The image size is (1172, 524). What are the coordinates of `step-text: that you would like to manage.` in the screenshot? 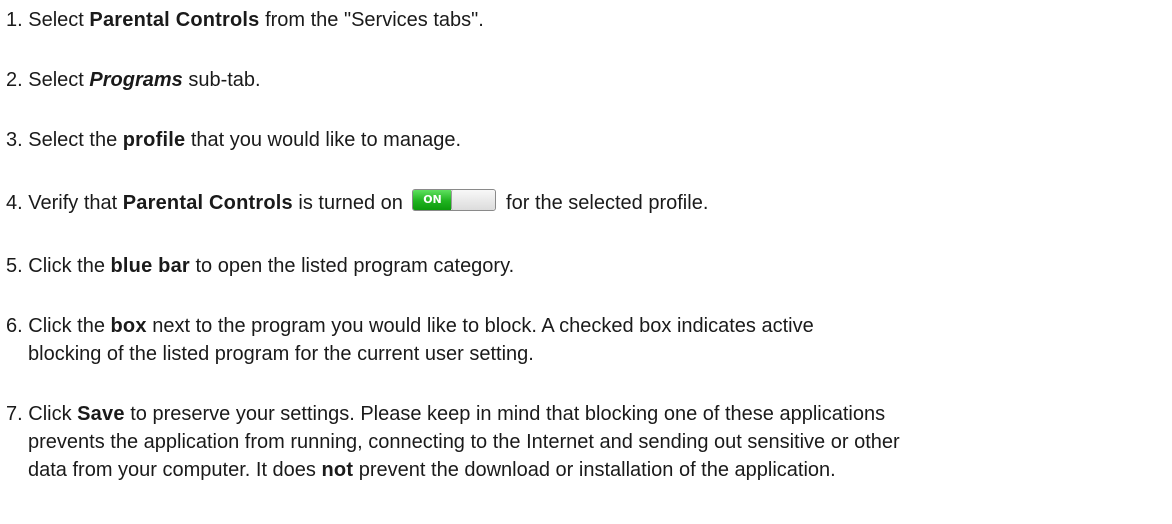 It's located at (323, 140).